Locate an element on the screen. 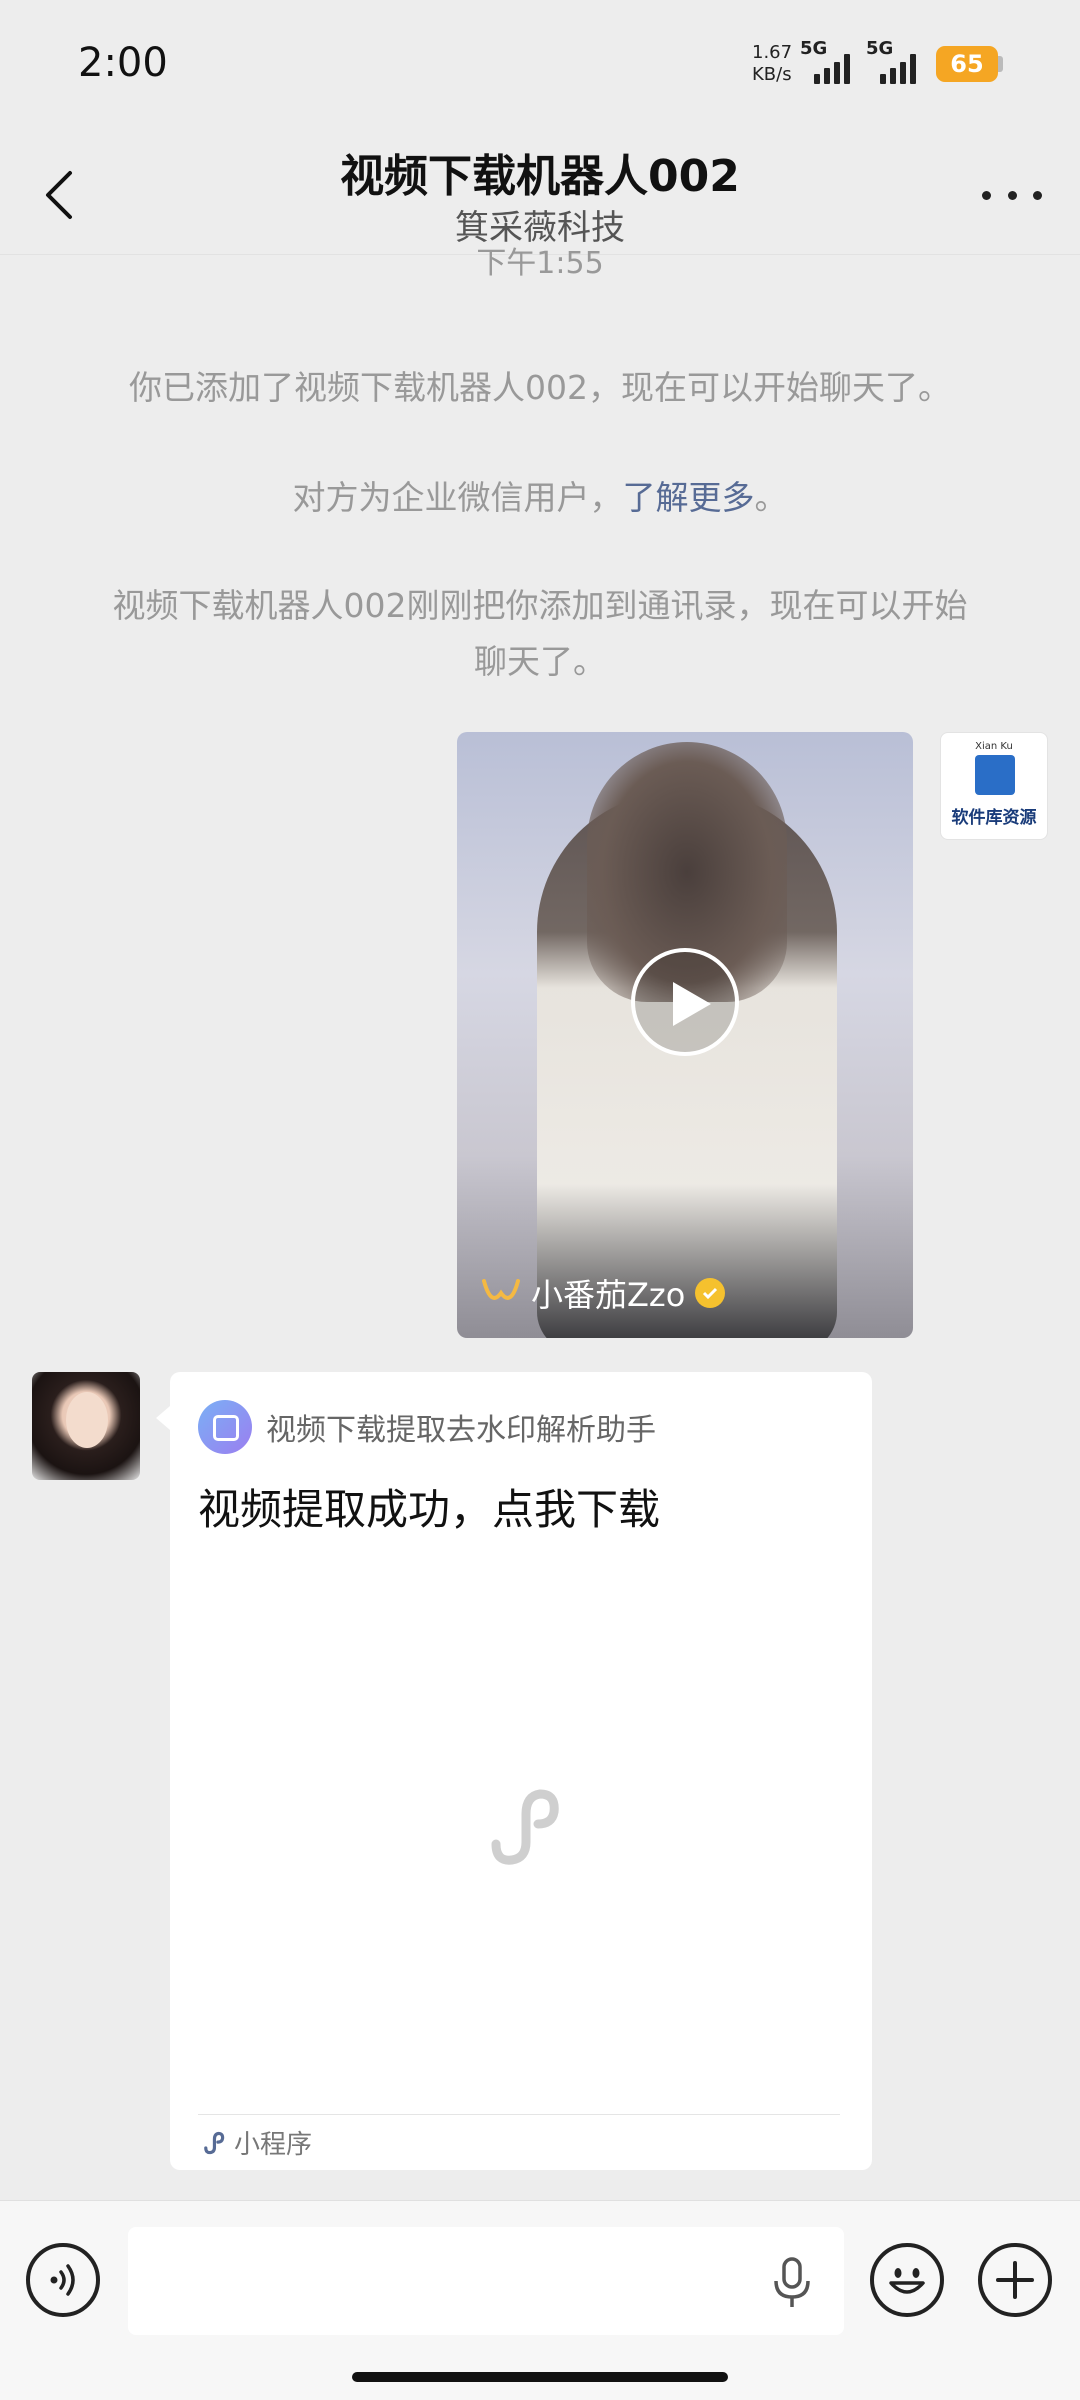 The width and height of the screenshot is (1080, 2400). mini-program-label: 小程序 is located at coordinates (273, 2145).